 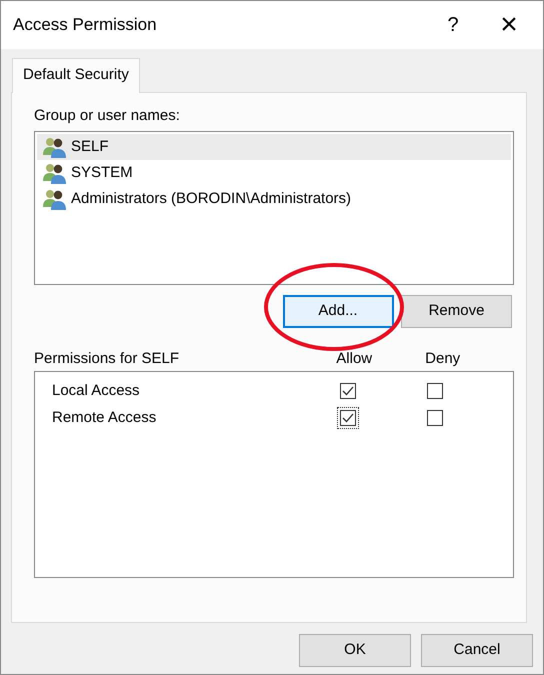 I want to click on permission-name: Local Access, so click(x=96, y=390).